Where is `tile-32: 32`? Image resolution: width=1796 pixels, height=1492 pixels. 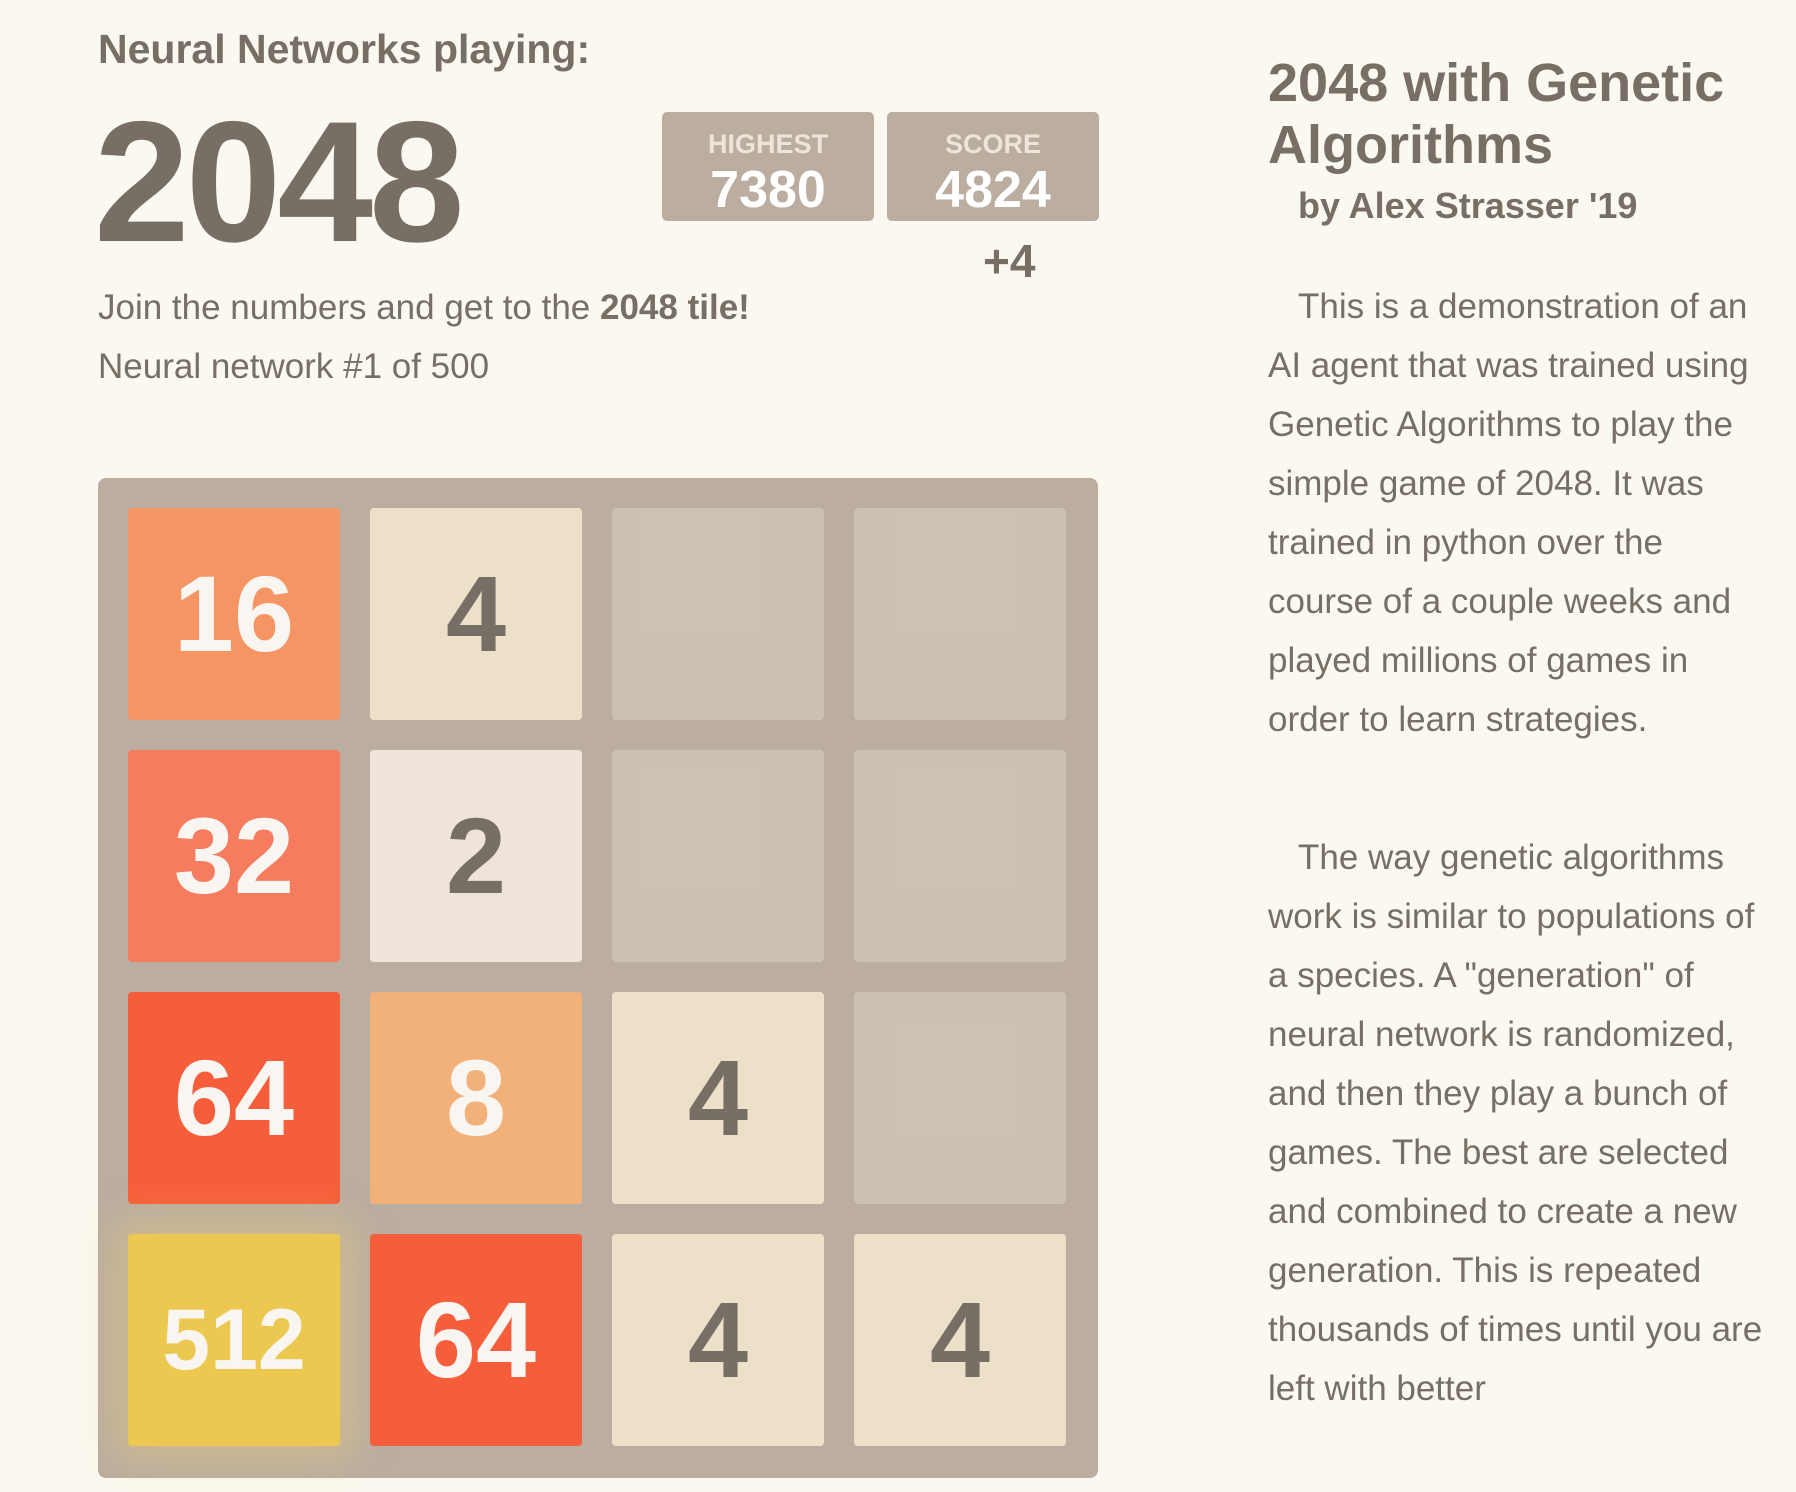
tile-32: 32 is located at coordinates (234, 856).